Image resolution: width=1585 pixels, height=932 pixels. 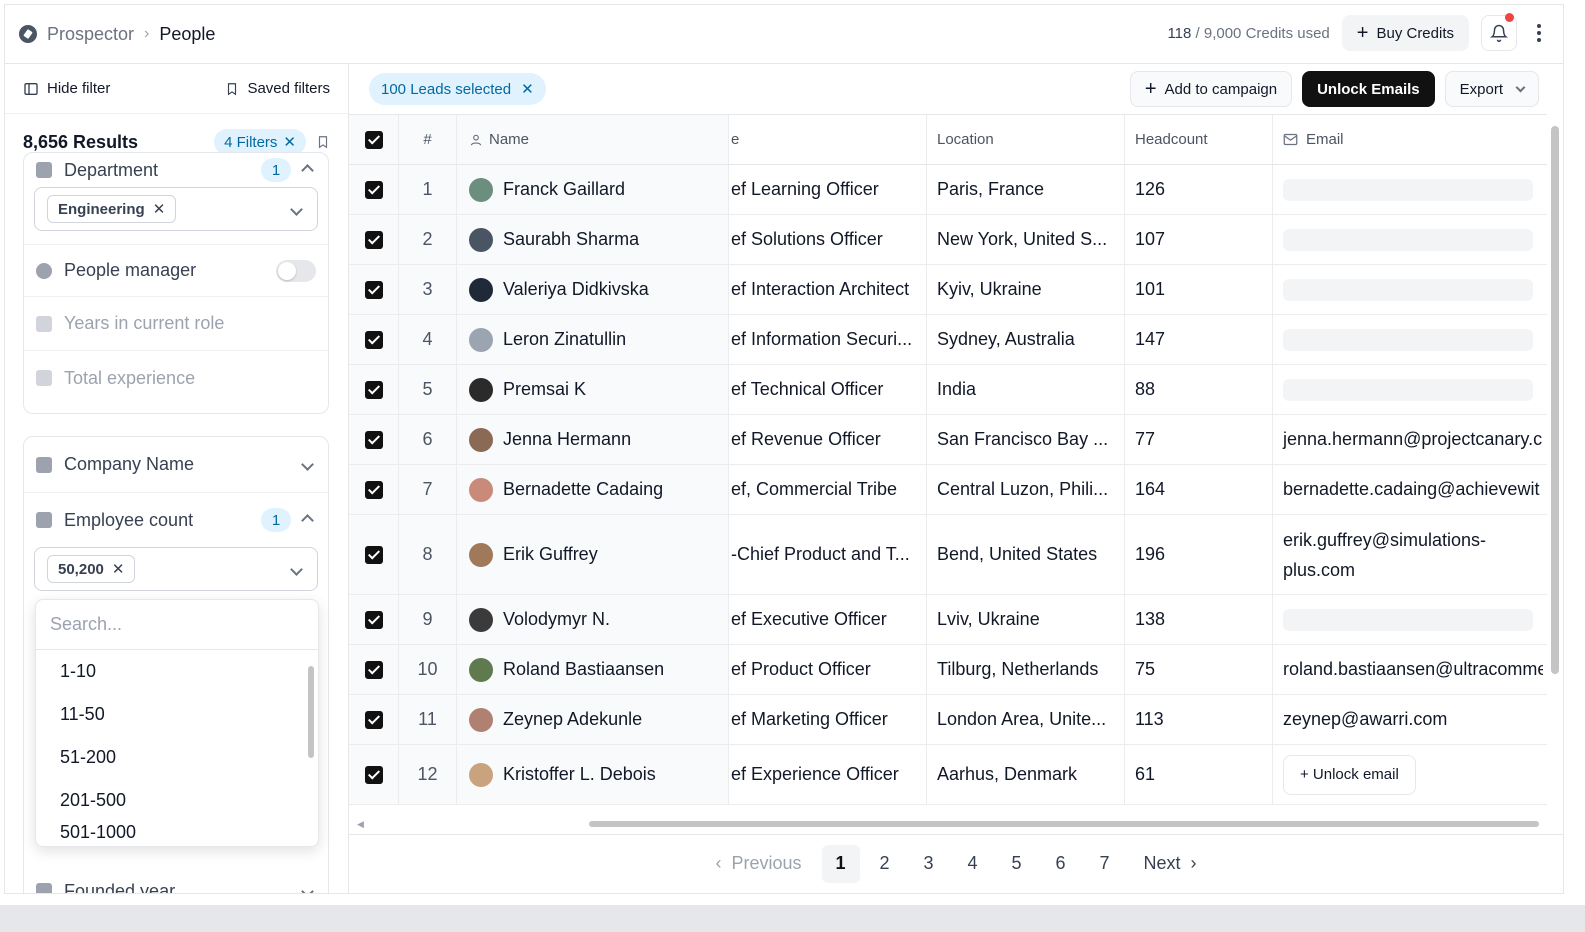 What do you see at coordinates (1349, 774) in the screenshot?
I see `unlock-email-button: + Unlock email` at bounding box center [1349, 774].